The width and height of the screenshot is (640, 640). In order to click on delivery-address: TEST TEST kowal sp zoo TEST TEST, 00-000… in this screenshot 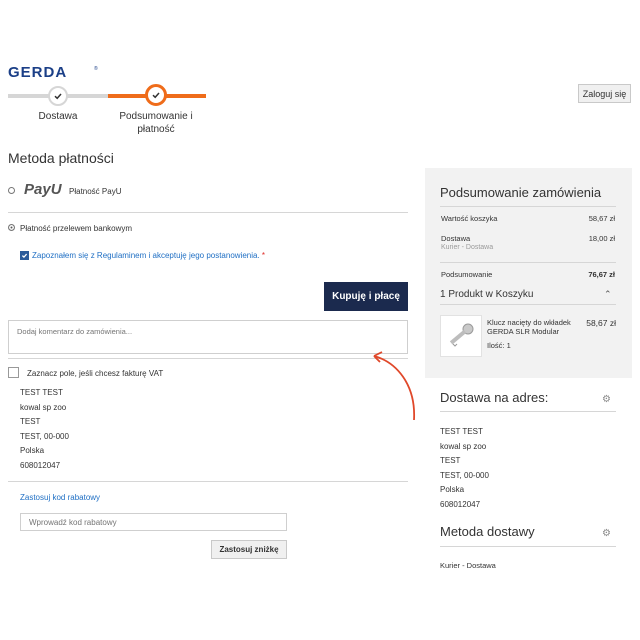, I will do `click(464, 468)`.